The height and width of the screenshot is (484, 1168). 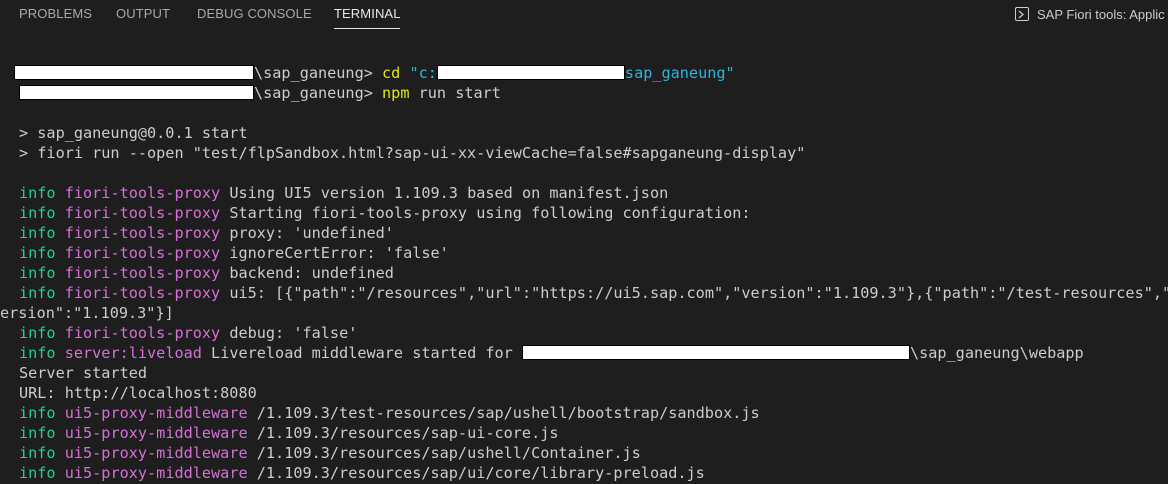 What do you see at coordinates (83, 373) in the screenshot?
I see `status-line: Server started` at bounding box center [83, 373].